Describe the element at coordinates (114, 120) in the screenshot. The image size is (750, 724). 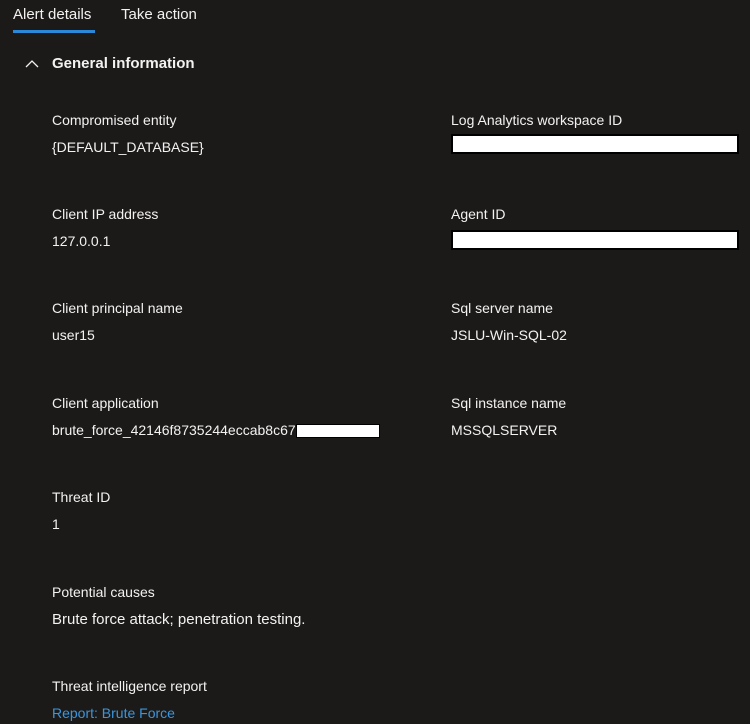
I see `field-label: Compromised entity` at that location.